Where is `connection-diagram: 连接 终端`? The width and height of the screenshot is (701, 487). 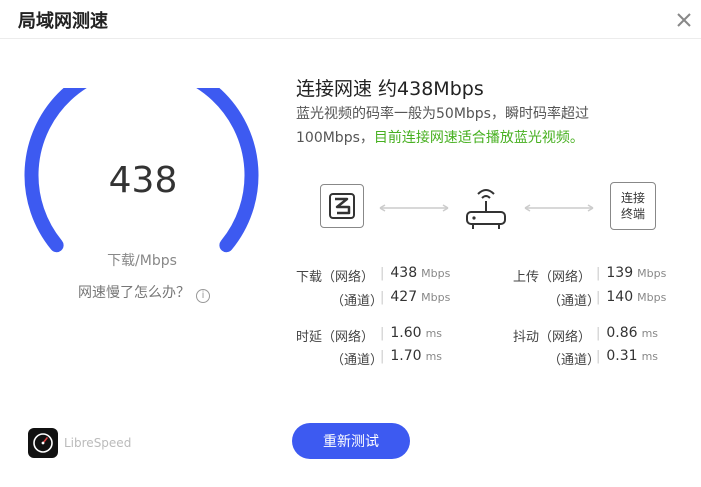
connection-diagram: 连接 终端 is located at coordinates (481, 209).